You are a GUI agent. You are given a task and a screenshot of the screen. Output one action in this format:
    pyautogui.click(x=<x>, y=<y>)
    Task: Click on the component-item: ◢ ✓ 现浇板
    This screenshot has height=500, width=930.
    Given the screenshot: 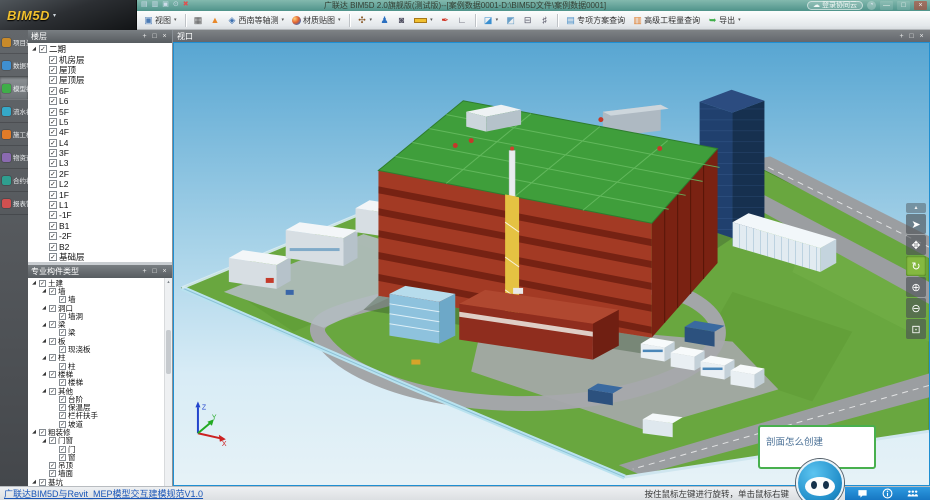 What is the action you would take?
    pyautogui.click(x=95, y=349)
    